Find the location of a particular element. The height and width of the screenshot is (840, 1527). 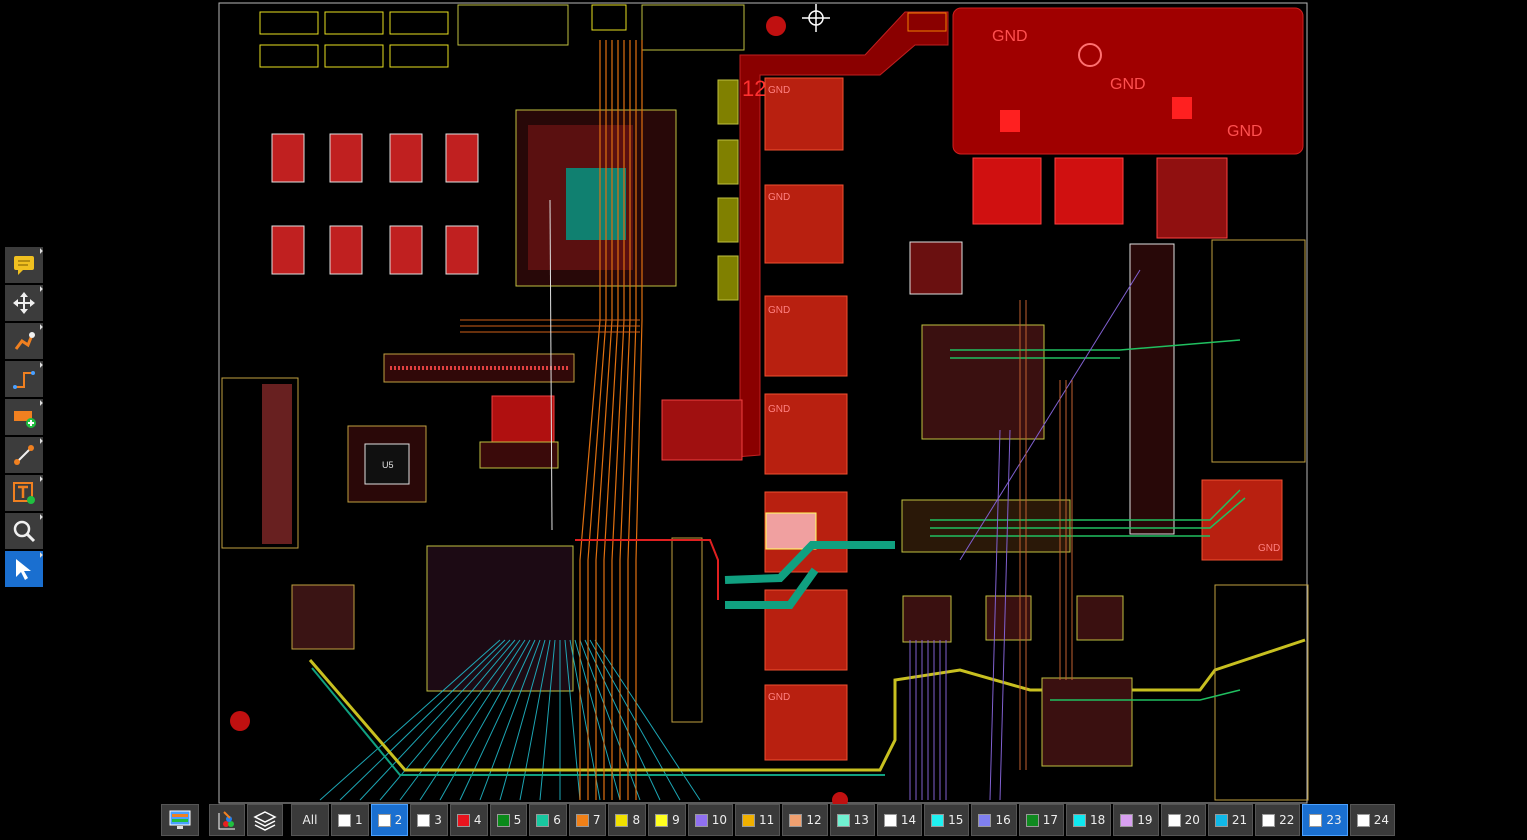

layer-number: 18 is located at coordinates (1098, 820).